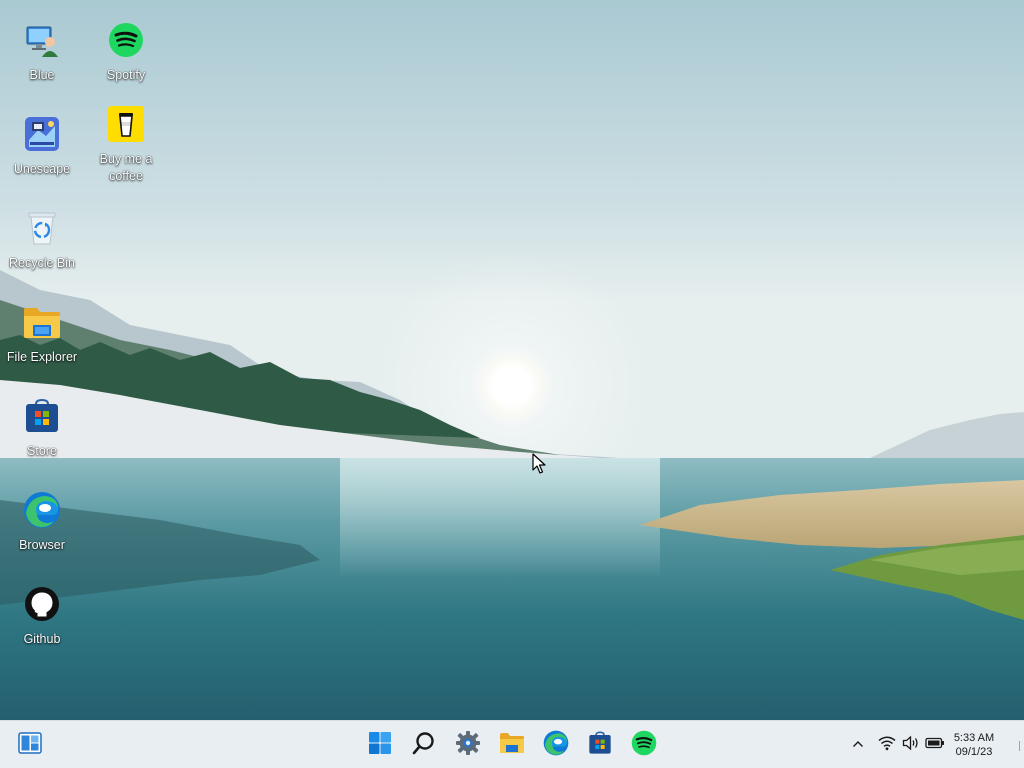 This screenshot has height=768, width=1024. I want to click on search-button, so click(424, 745).